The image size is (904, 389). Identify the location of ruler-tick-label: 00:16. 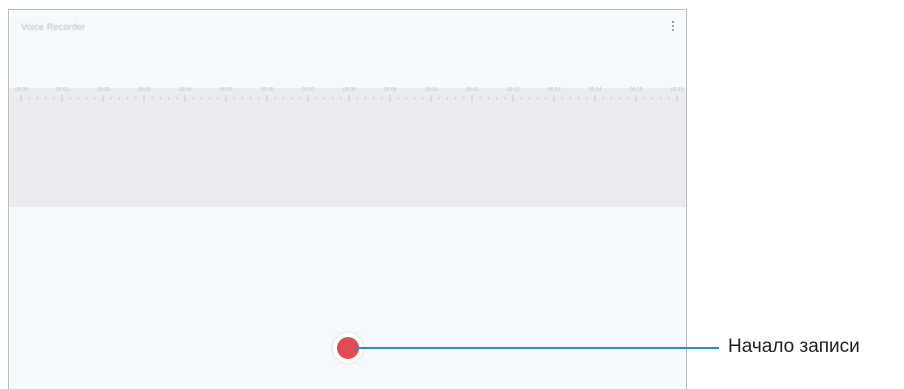
(677, 90).